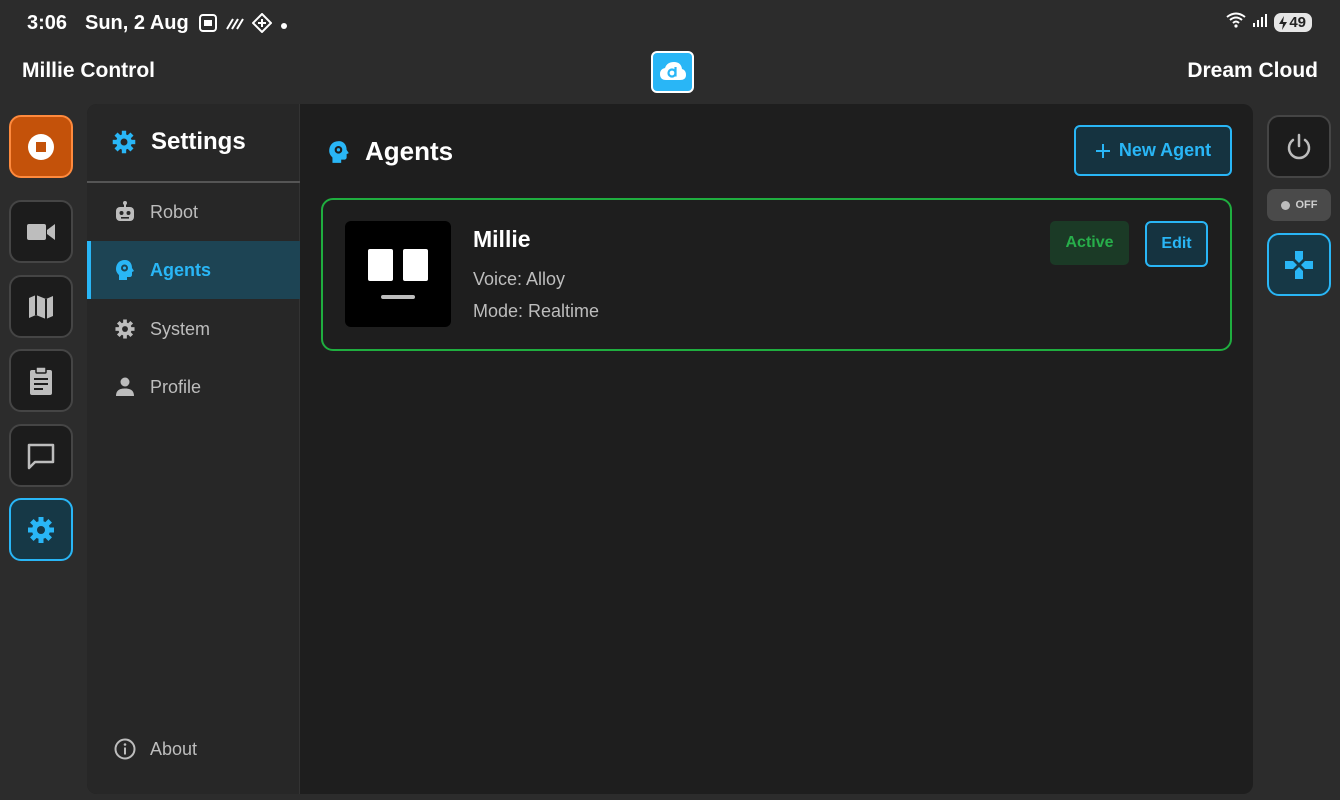 The width and height of the screenshot is (1340, 800). What do you see at coordinates (181, 269) in the screenshot?
I see `sidebar-item-label: Agents` at bounding box center [181, 269].